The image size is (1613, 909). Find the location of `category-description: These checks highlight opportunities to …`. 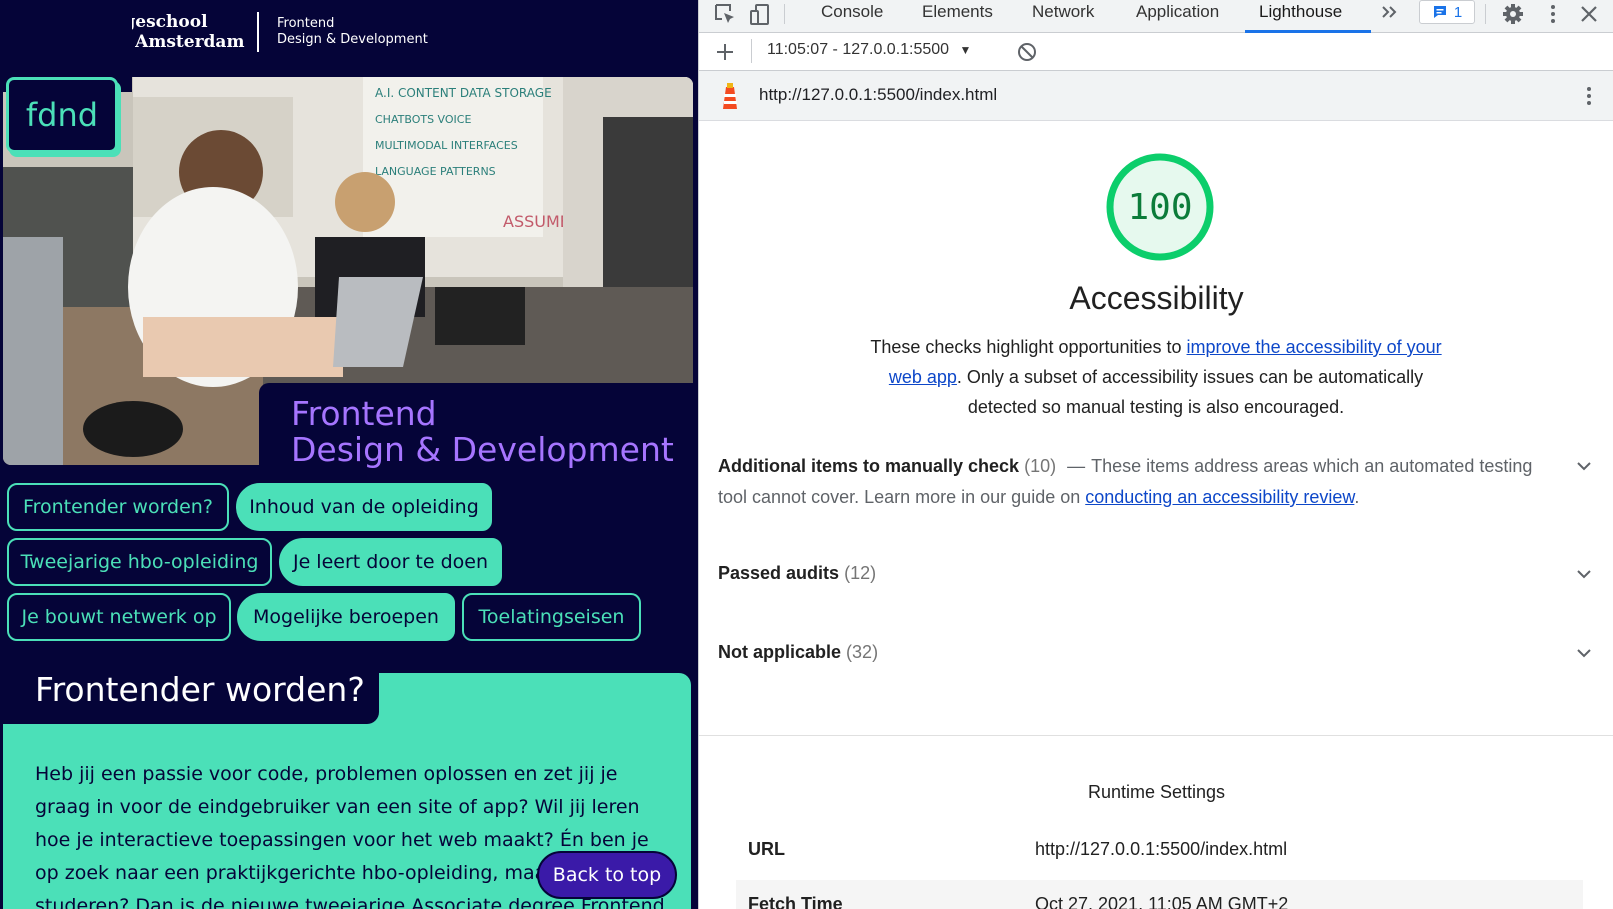

category-description: These checks highlight opportunities to … is located at coordinates (1156, 377).